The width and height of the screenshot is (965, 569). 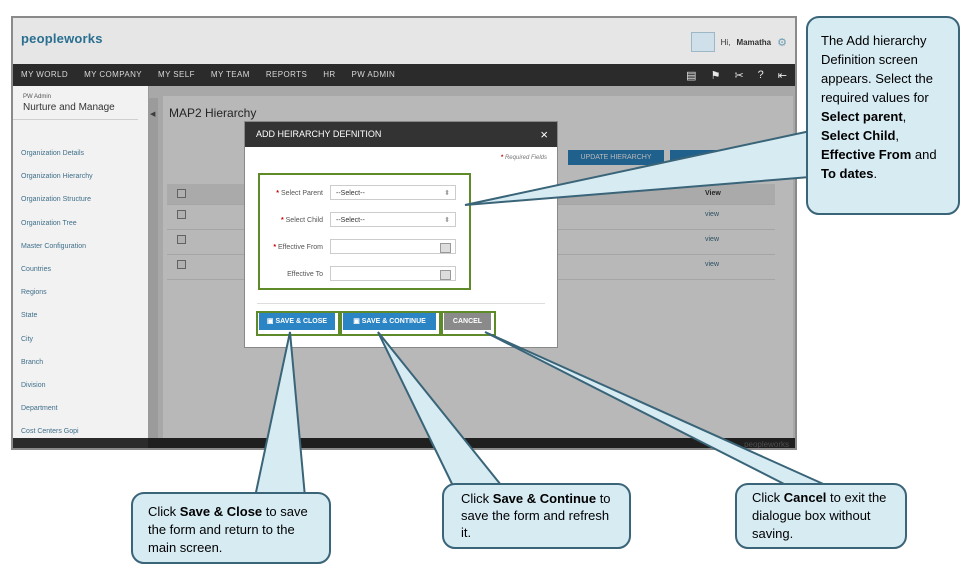 I want to click on callout-bold-text: Select Child, so click(x=858, y=135).